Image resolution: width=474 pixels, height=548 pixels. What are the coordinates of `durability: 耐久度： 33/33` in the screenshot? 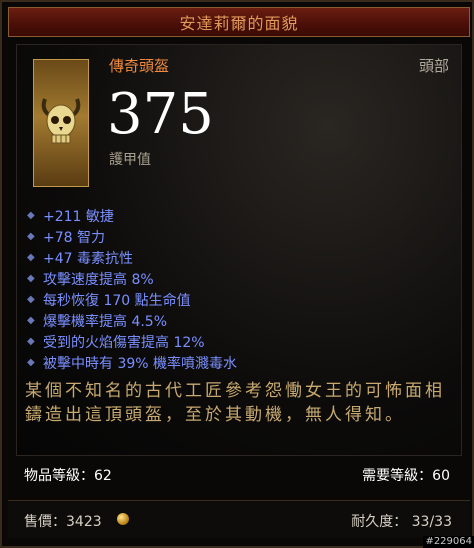 It's located at (401, 522).